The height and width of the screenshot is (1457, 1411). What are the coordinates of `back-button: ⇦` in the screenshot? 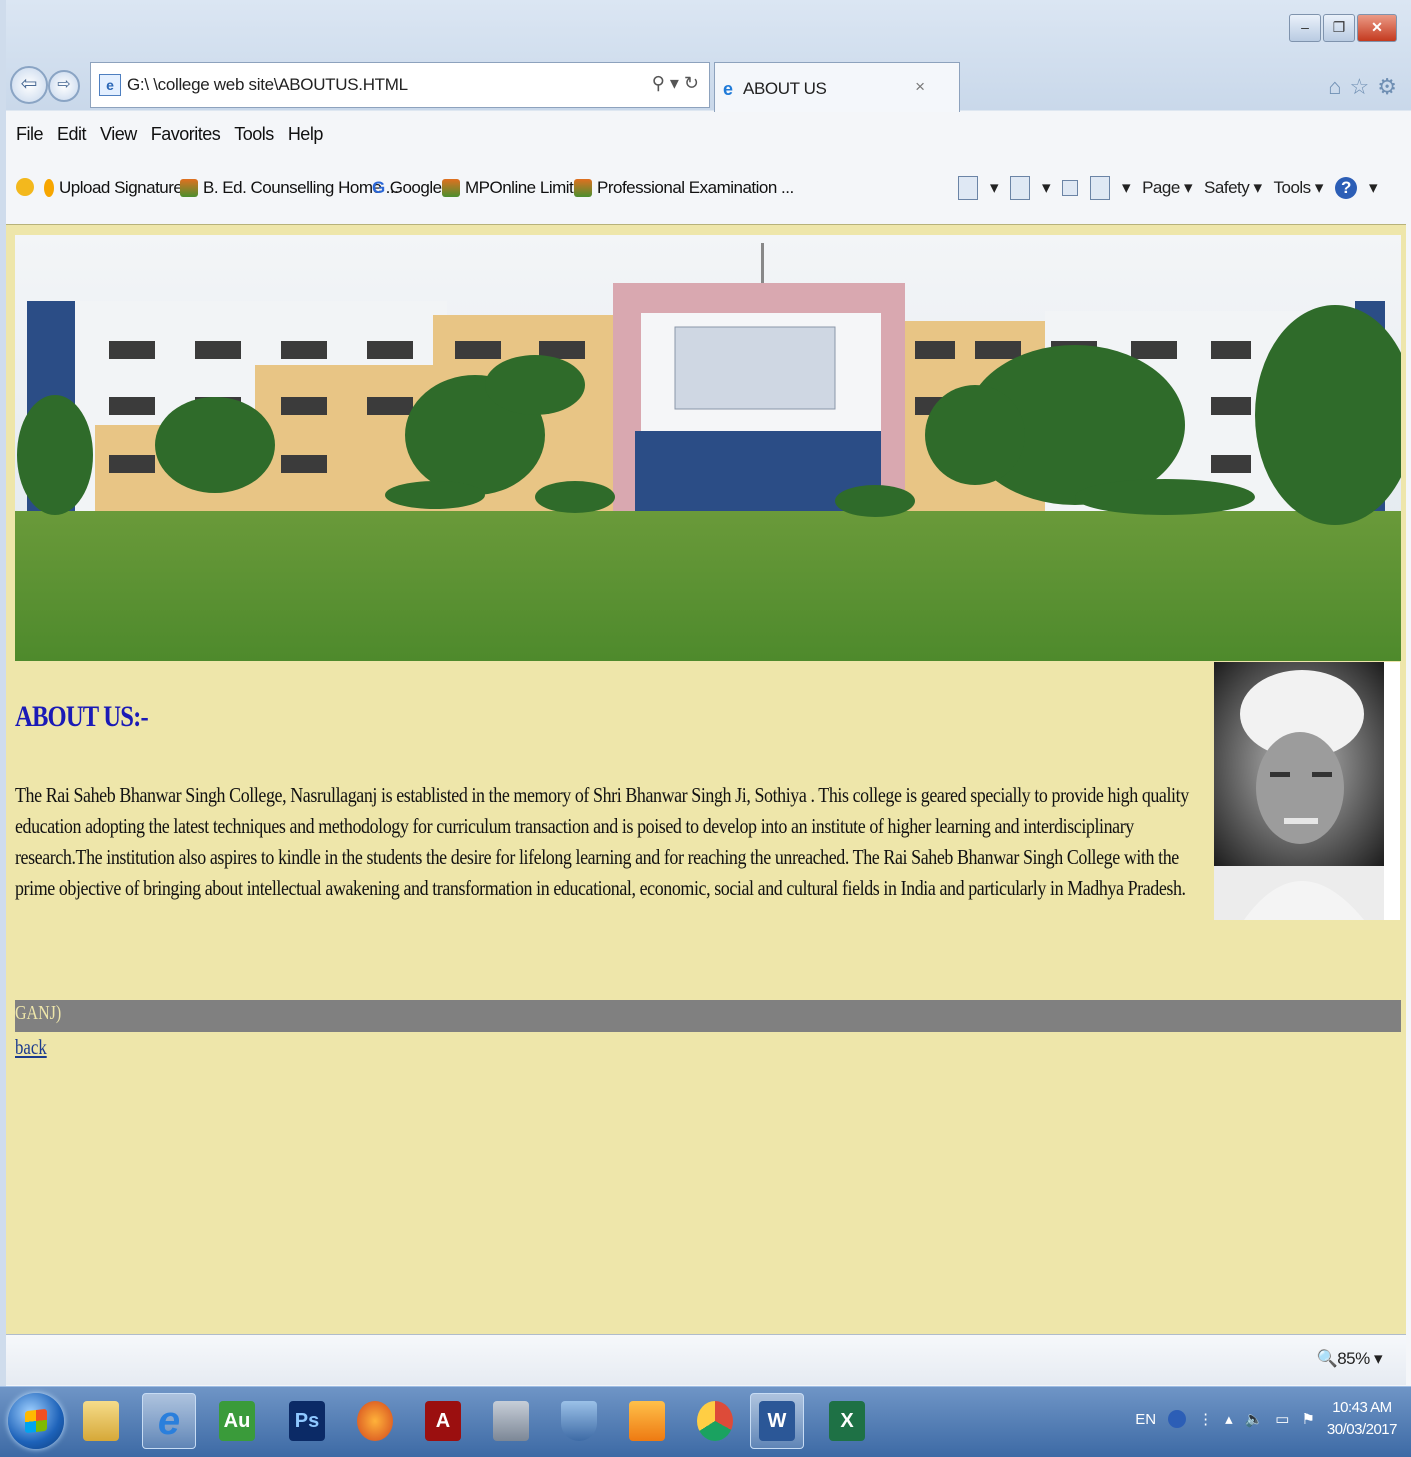 It's located at (29, 85).